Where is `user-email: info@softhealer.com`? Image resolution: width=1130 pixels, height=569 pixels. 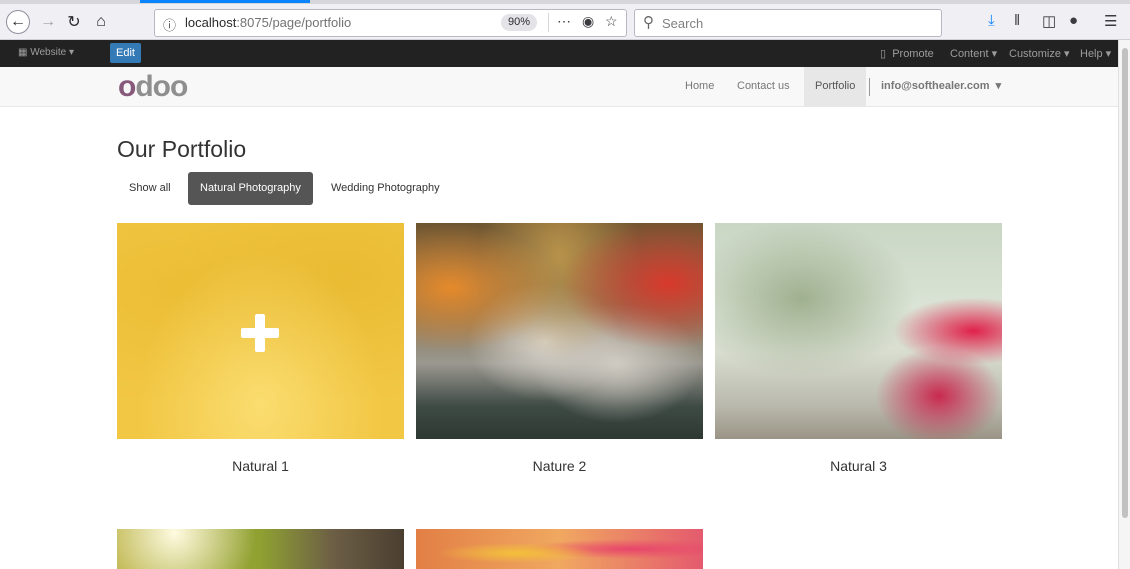 user-email: info@softhealer.com is located at coordinates (935, 86).